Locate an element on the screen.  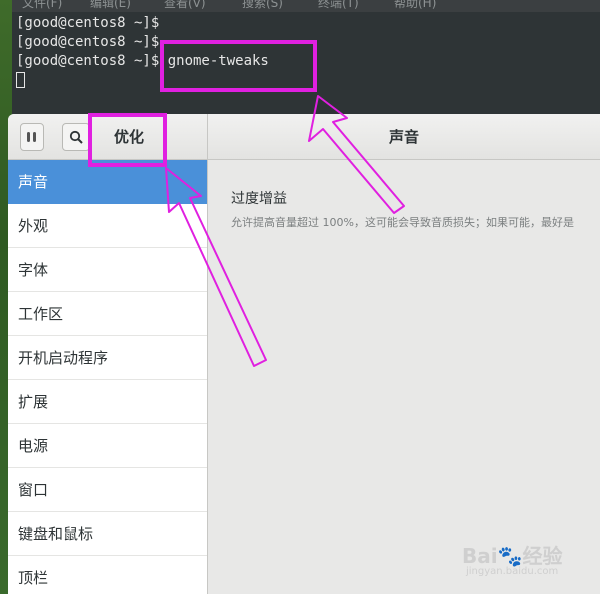
menu-edit: 编辑(E) is located at coordinates (110, 5).